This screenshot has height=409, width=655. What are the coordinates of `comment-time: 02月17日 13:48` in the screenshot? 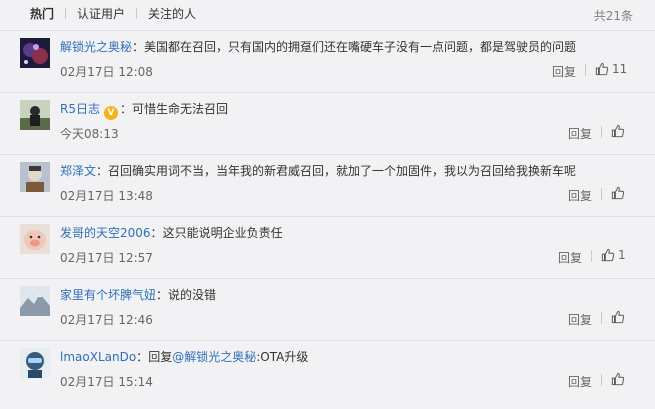 It's located at (106, 196).